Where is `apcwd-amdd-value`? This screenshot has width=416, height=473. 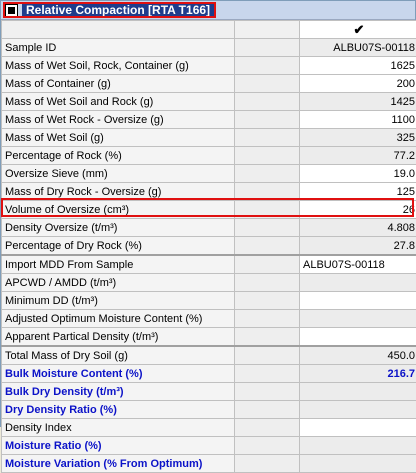
apcwd-amdd-value is located at coordinates (358, 283).